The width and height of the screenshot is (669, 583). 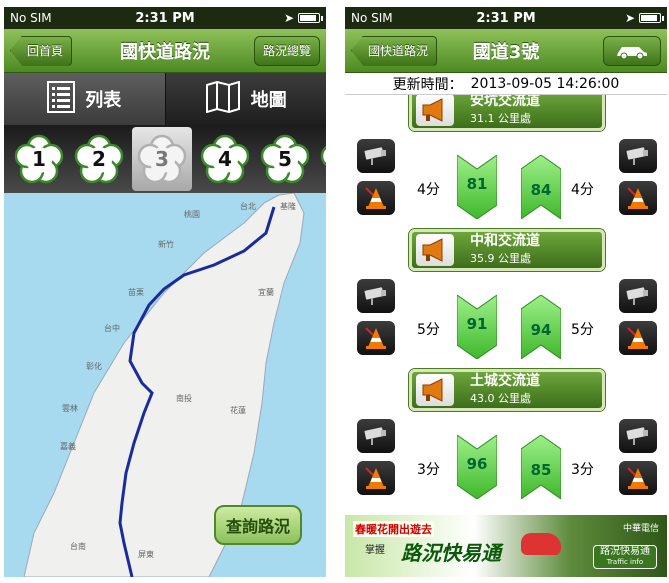 What do you see at coordinates (165, 51) in the screenshot?
I see `nav-bar: 回首頁 國快道路況 路況總覽` at bounding box center [165, 51].